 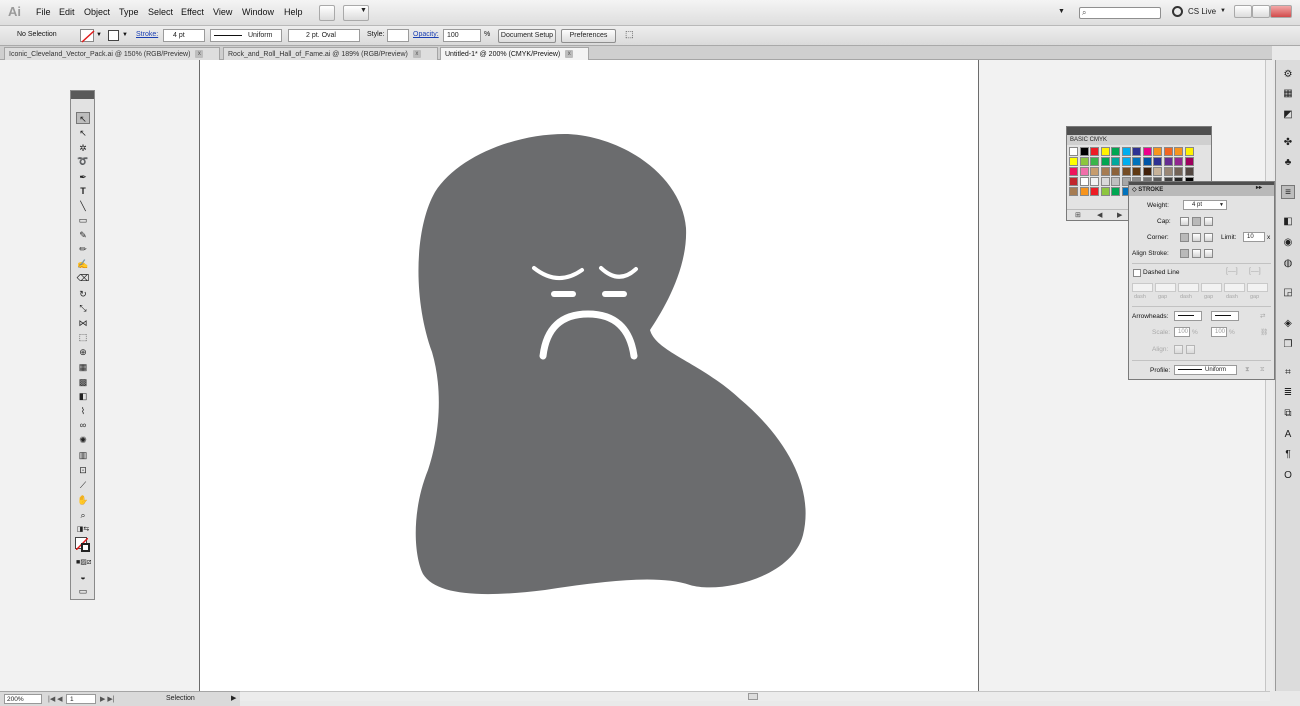 What do you see at coordinates (1262, 370) in the screenshot?
I see `flip-across-icon: ⧖` at bounding box center [1262, 370].